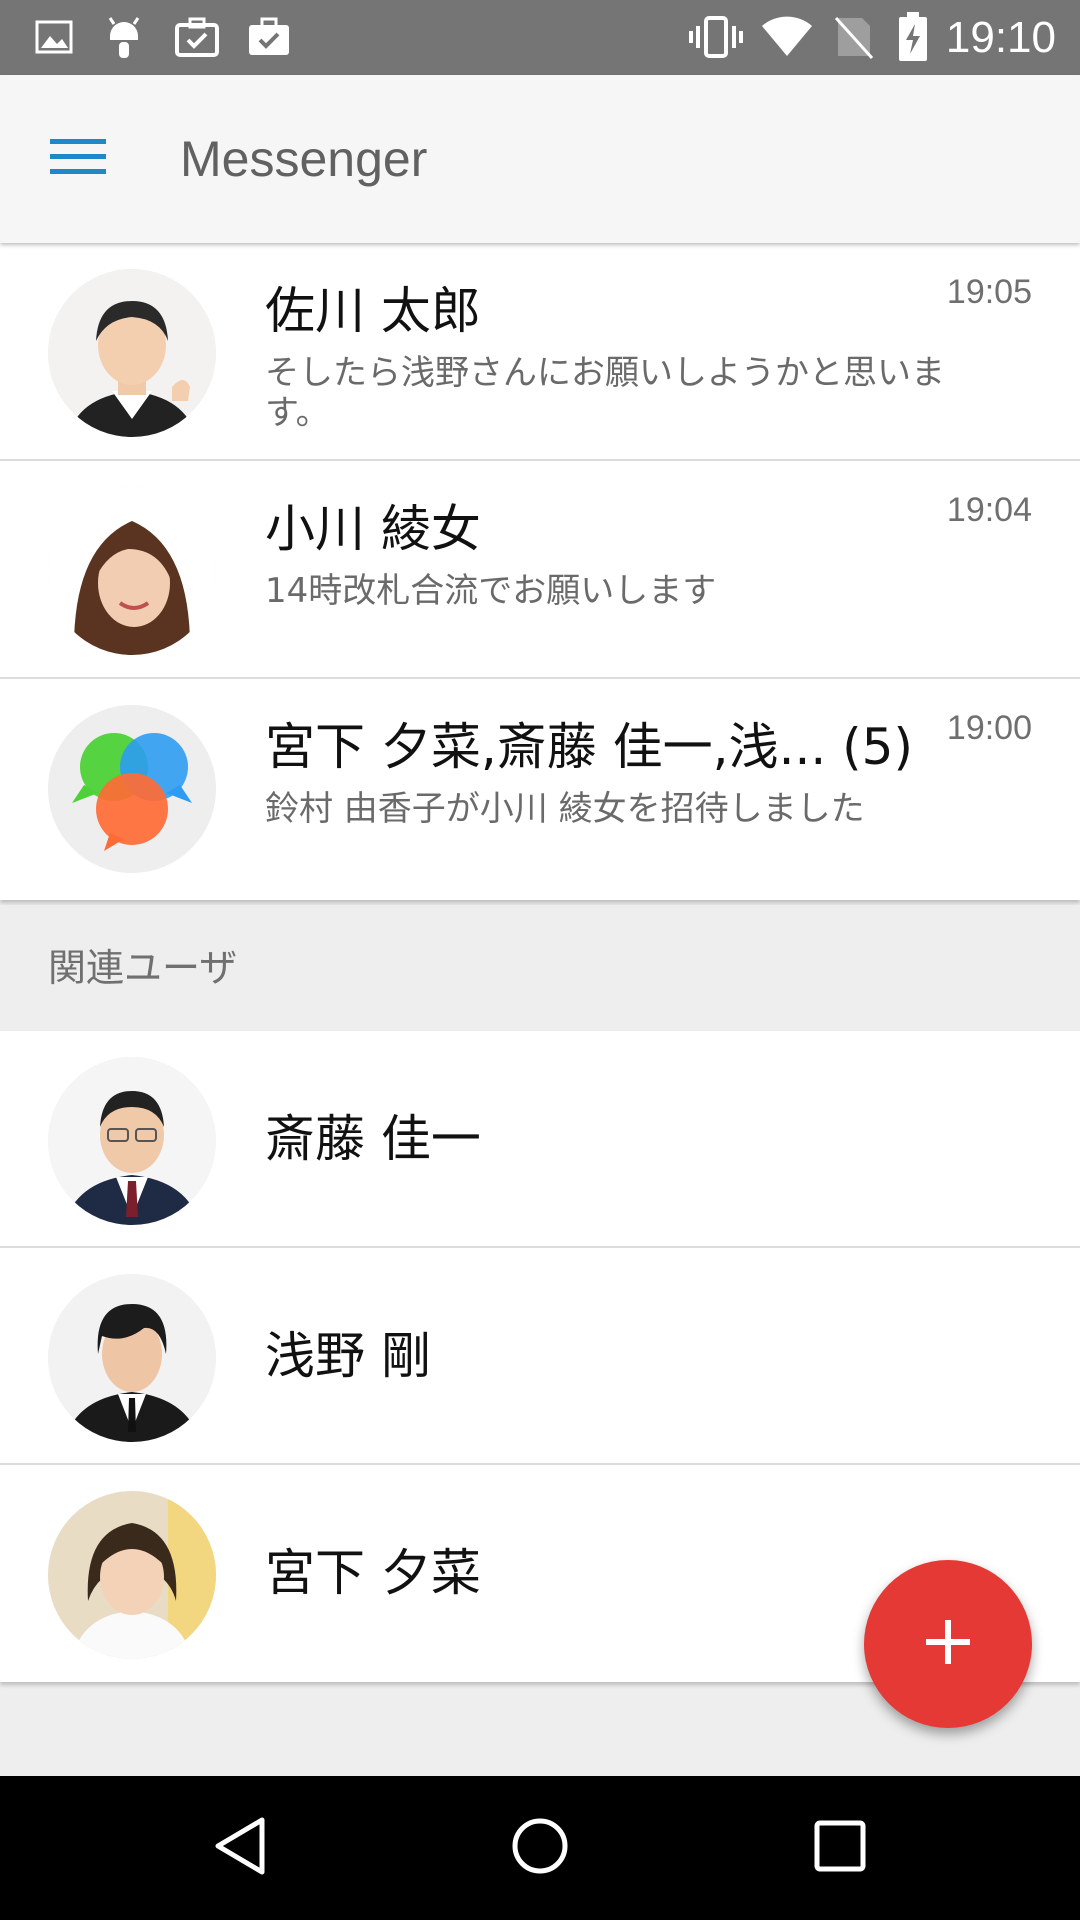 This screenshot has height=1920, width=1080. Describe the element at coordinates (540, 352) in the screenshot. I see `conversation-item: 佐川 太郎 19:05 そしたら浅野さんにお願いしようかと思います。` at that location.